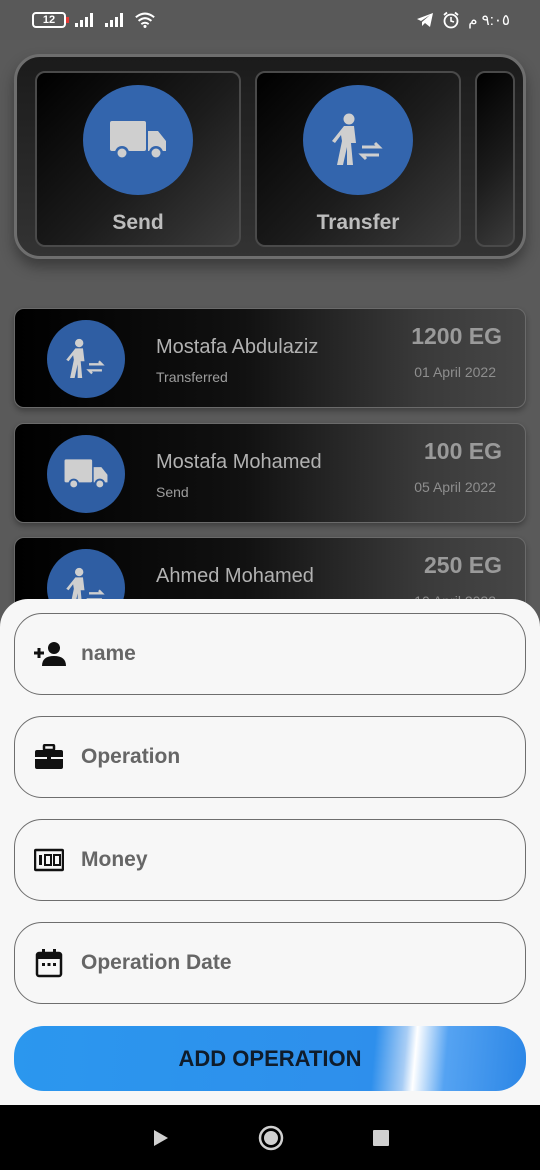  Describe the element at coordinates (456, 336) in the screenshot. I see `transaction-amount: 1200 EG` at that location.